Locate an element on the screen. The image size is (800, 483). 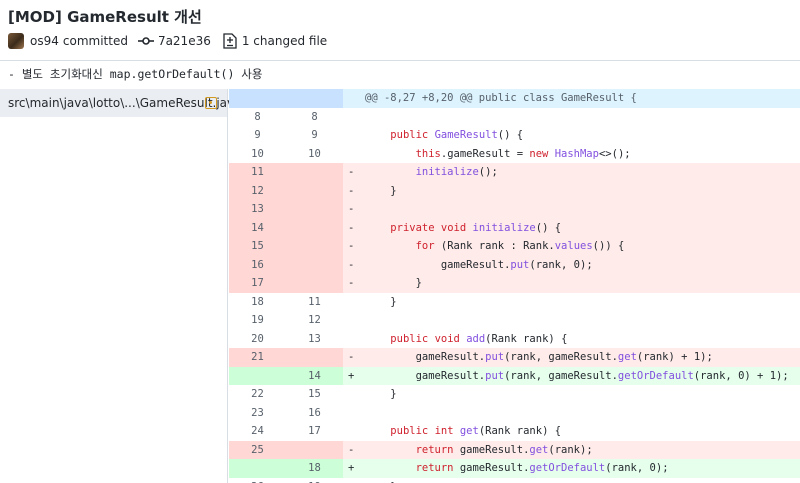
old-line-number: 11 is located at coordinates (257, 172).